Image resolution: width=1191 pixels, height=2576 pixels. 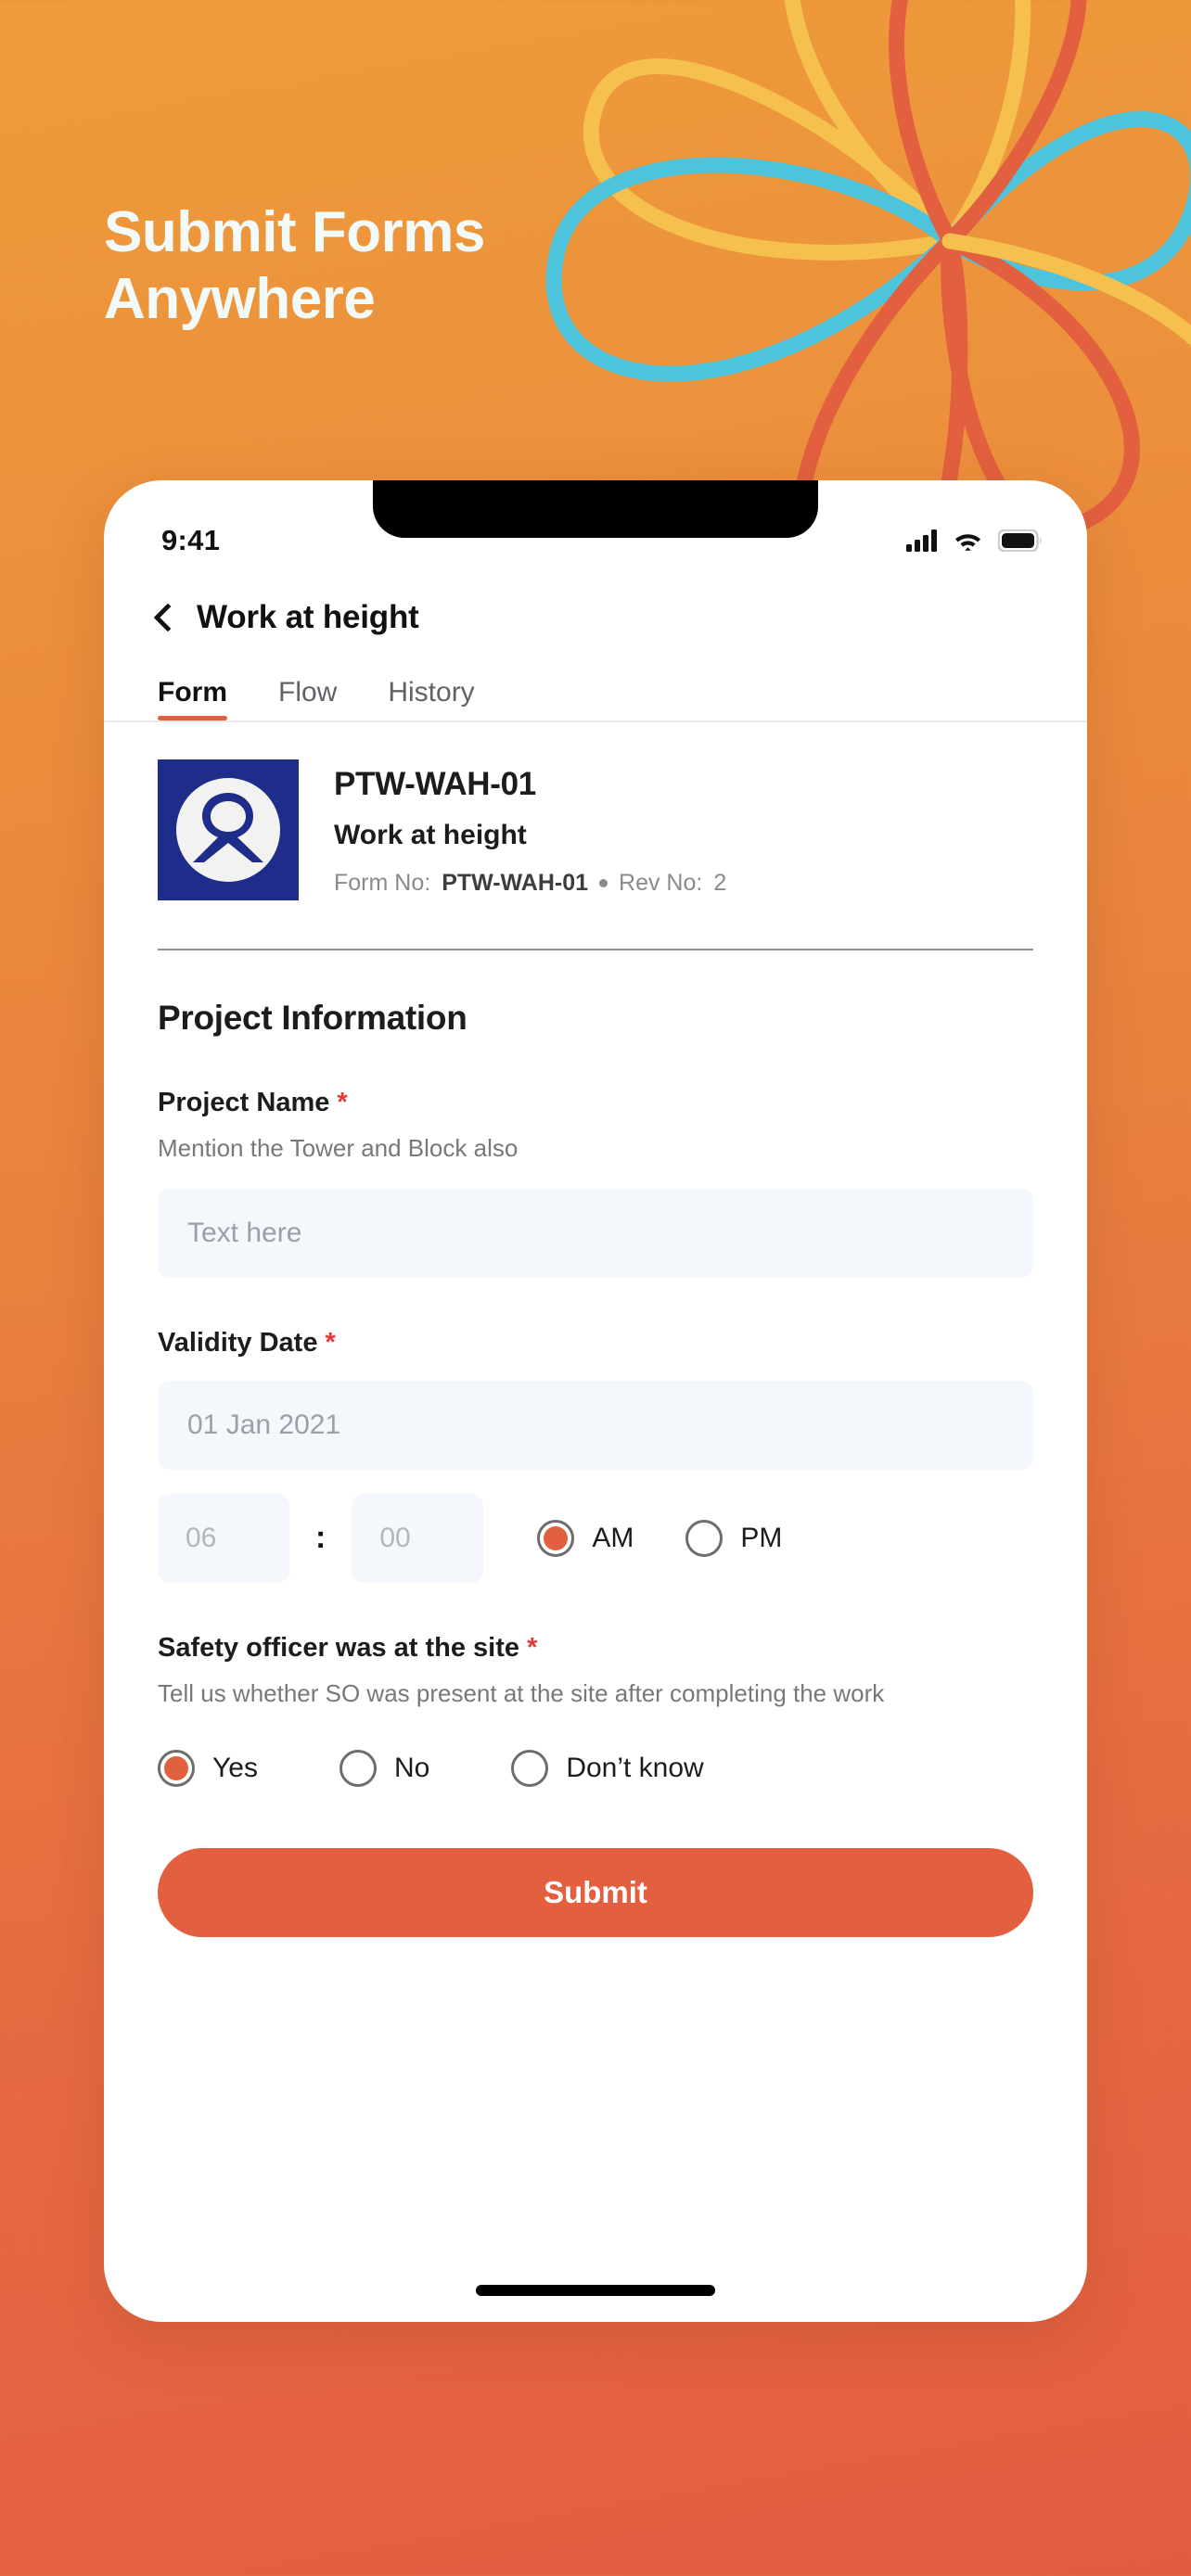 What do you see at coordinates (595, 683) in the screenshot?
I see `tab-bar: Form Flow History` at bounding box center [595, 683].